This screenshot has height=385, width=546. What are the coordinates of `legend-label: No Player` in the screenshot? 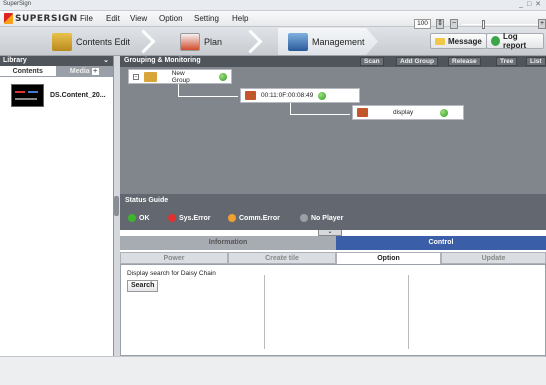 It's located at (327, 218).